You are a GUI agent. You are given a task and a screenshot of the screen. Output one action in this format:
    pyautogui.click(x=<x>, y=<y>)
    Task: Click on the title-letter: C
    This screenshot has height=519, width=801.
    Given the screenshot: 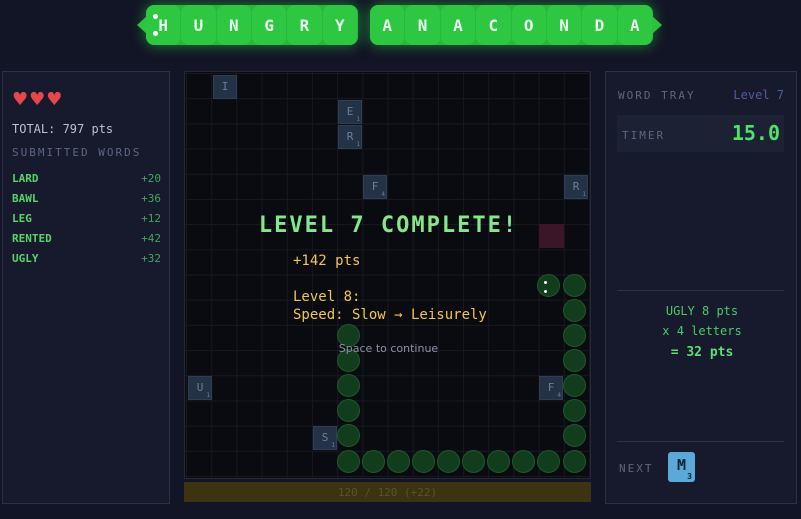 What is the action you would take?
    pyautogui.click(x=494, y=25)
    